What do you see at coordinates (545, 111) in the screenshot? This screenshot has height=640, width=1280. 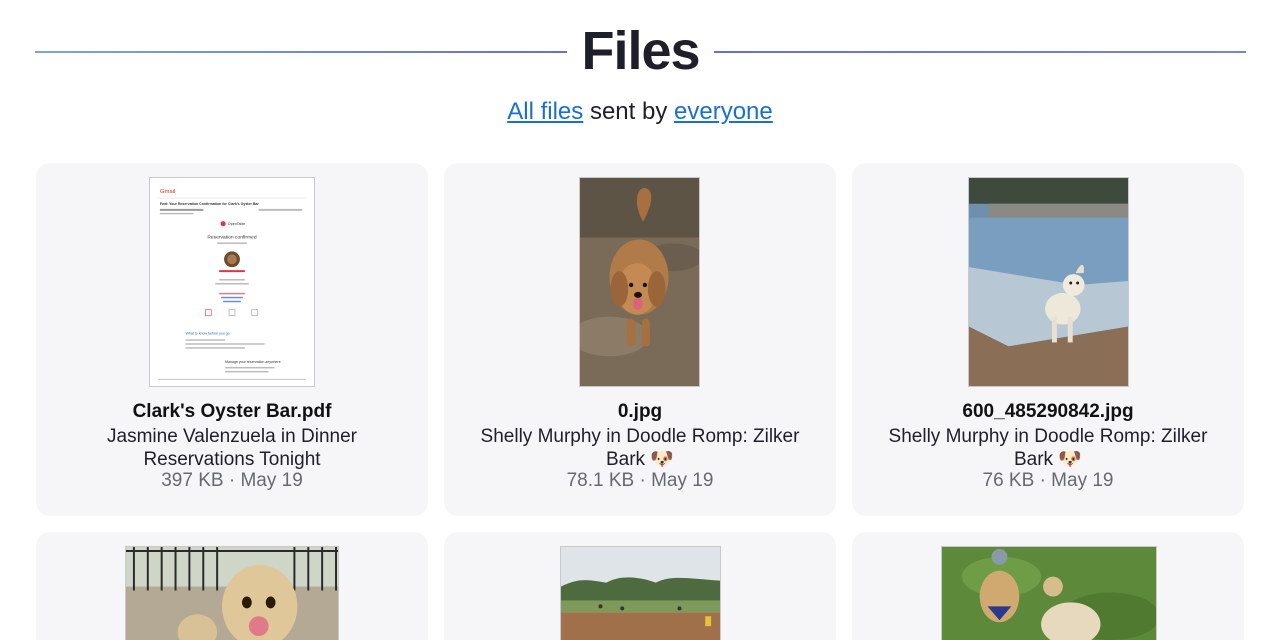 I see `all-files-link: All files` at bounding box center [545, 111].